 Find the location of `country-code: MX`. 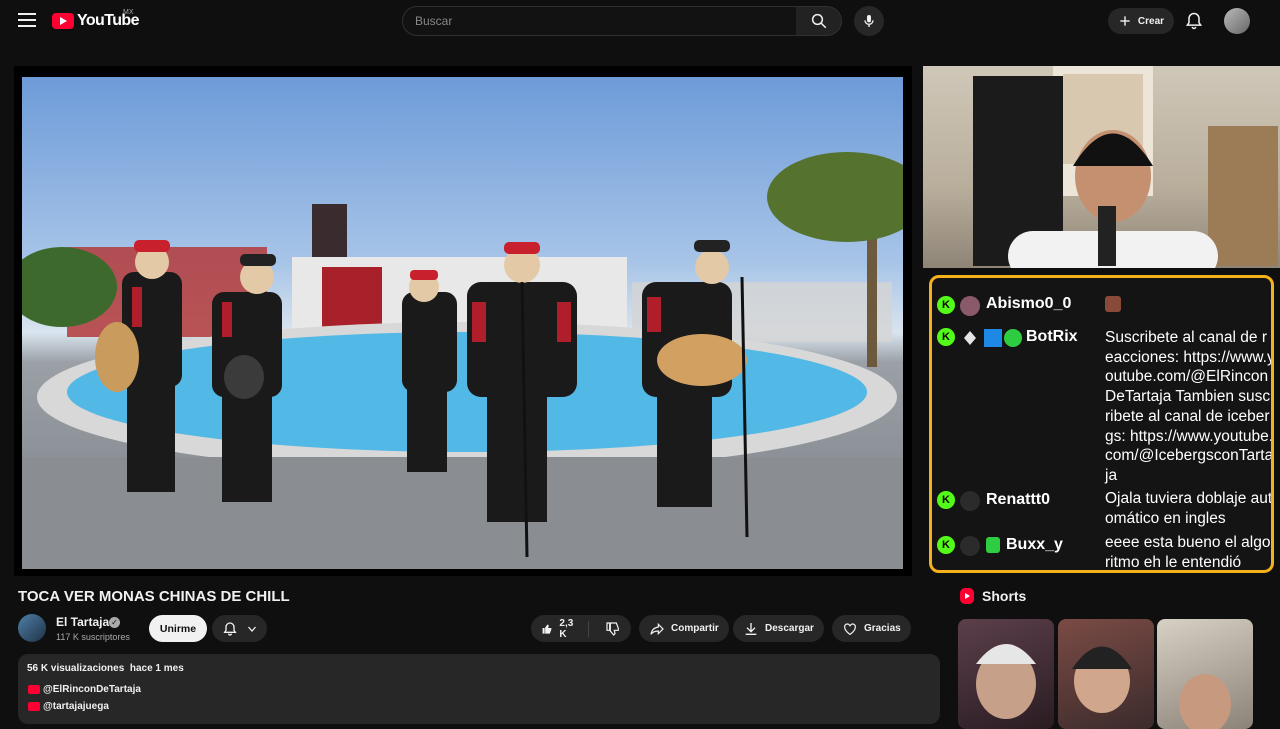

country-code: MX is located at coordinates (128, 12).